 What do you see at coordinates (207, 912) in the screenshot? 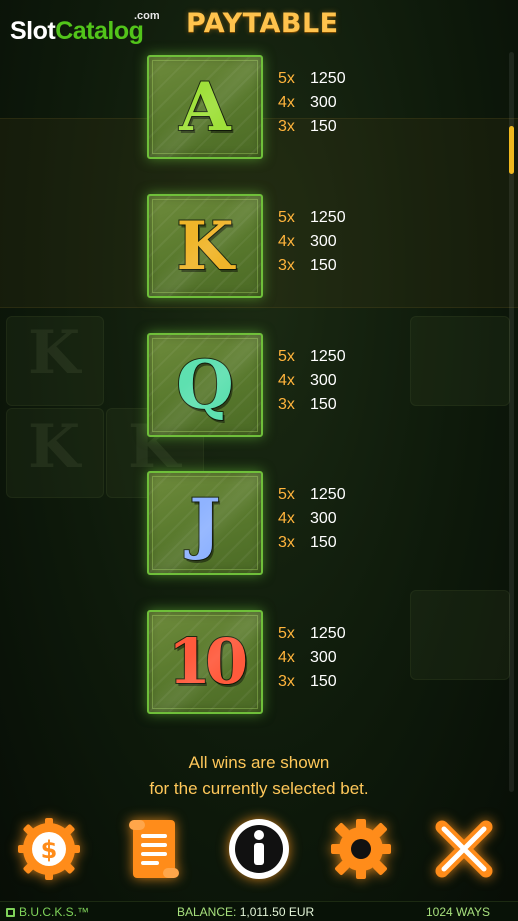
I see `balance-label: BALANCE:` at bounding box center [207, 912].